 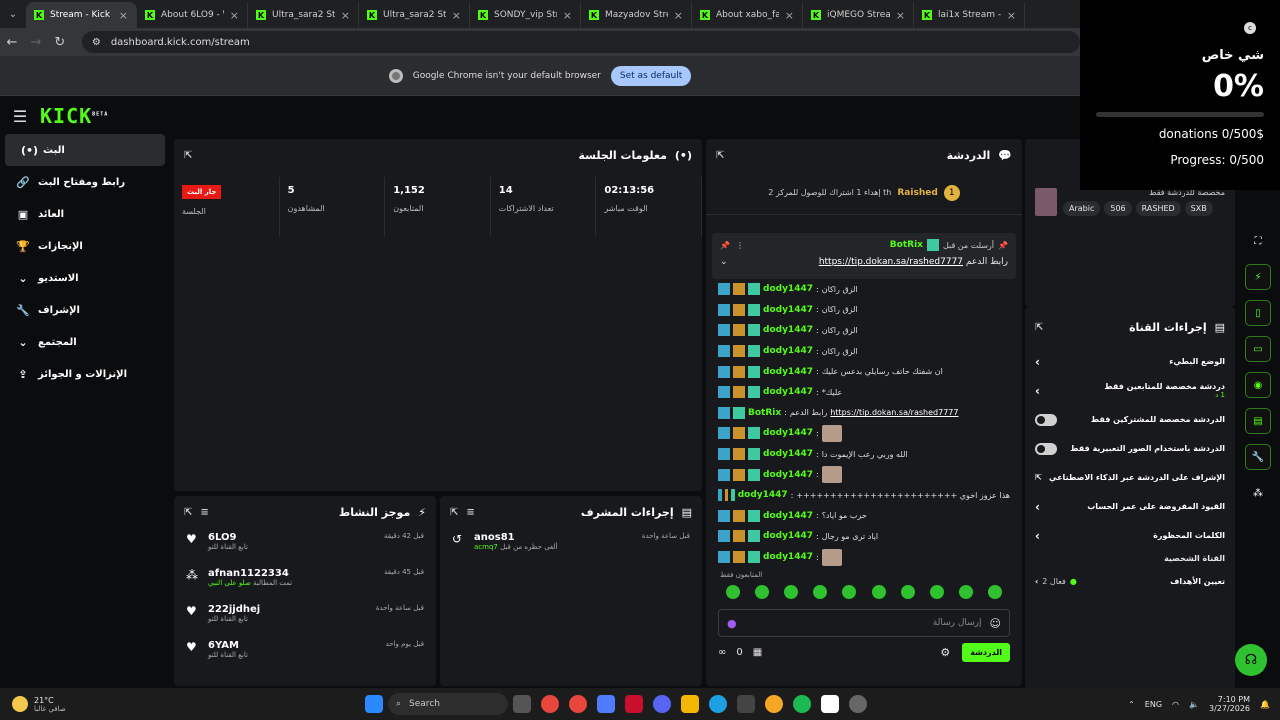 What do you see at coordinates (1251, 660) in the screenshot?
I see `support-button: ☊` at bounding box center [1251, 660].